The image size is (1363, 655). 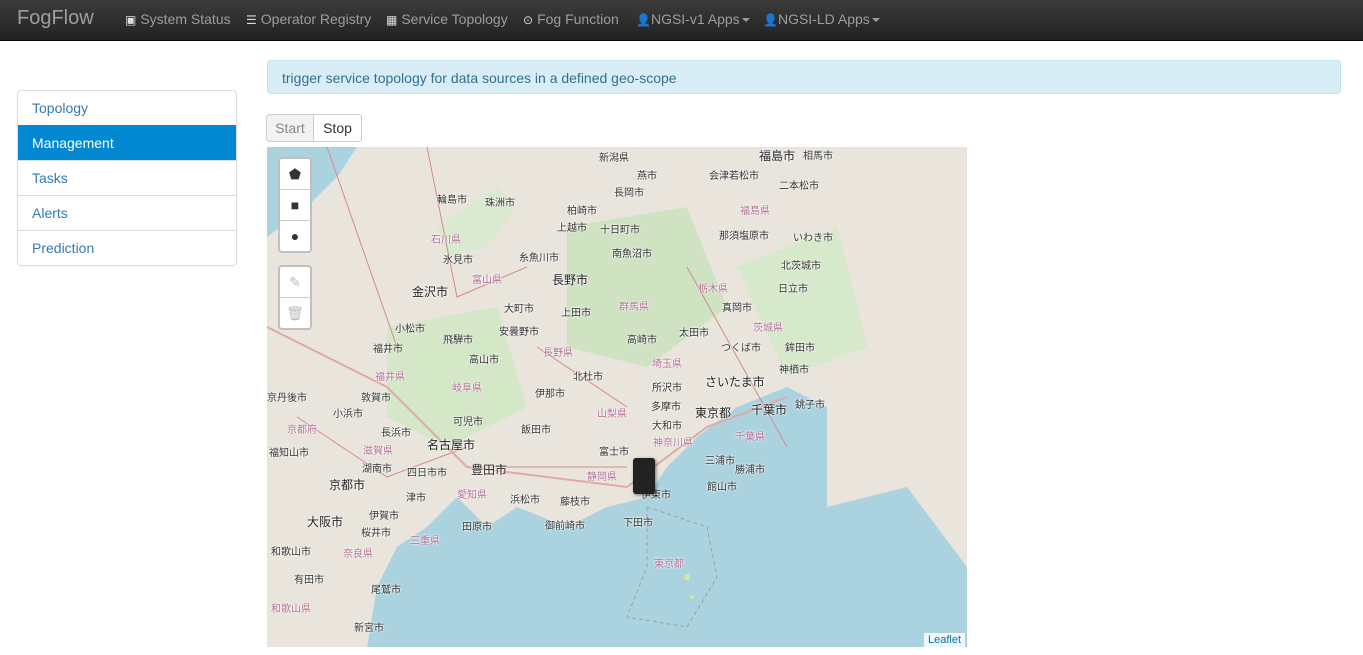 I want to click on map-label: 京丹後市, so click(x=287, y=398).